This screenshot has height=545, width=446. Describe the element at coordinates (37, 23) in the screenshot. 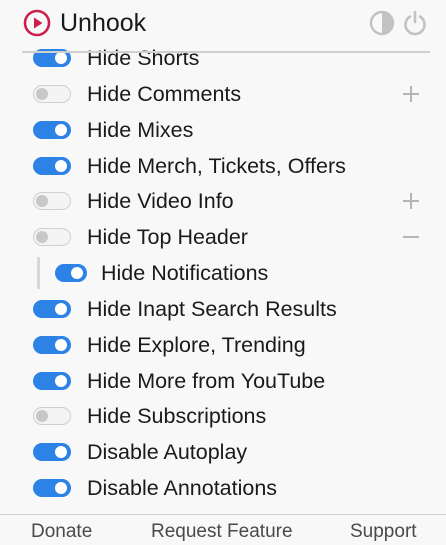

I see `play-circle-icon` at that location.